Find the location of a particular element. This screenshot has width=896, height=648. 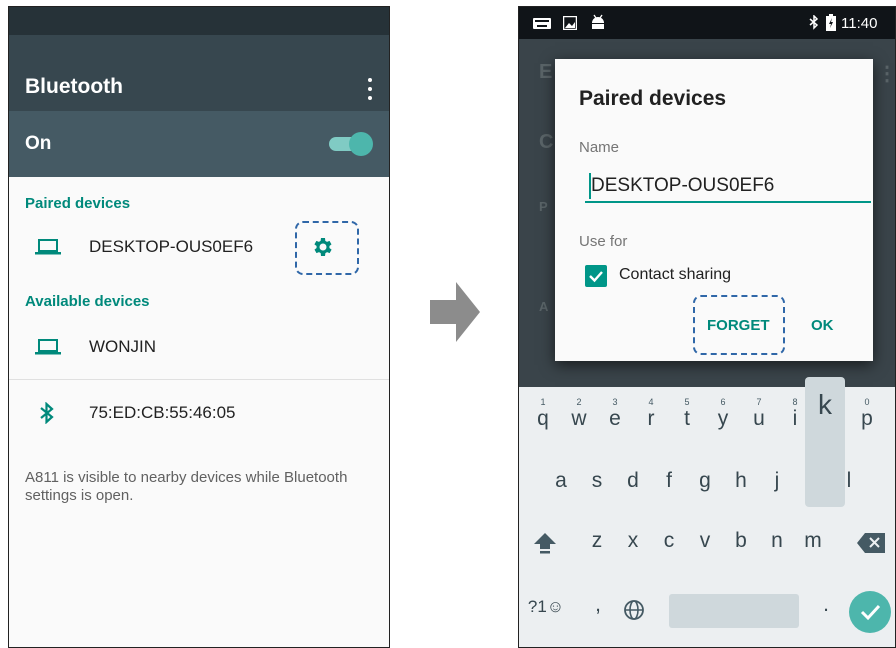

done-button is located at coordinates (870, 612).